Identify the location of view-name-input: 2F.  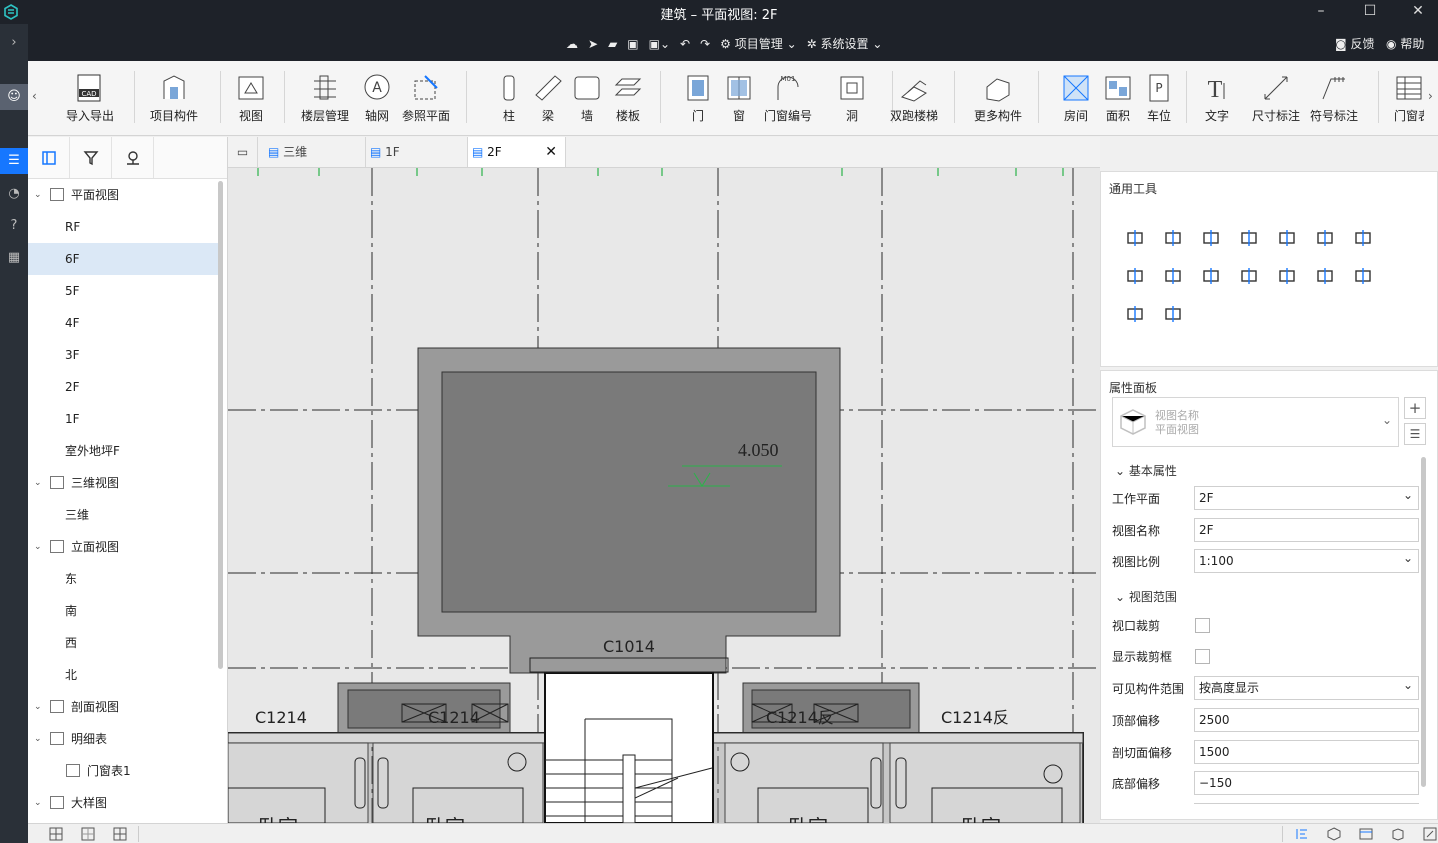
(1306, 530).